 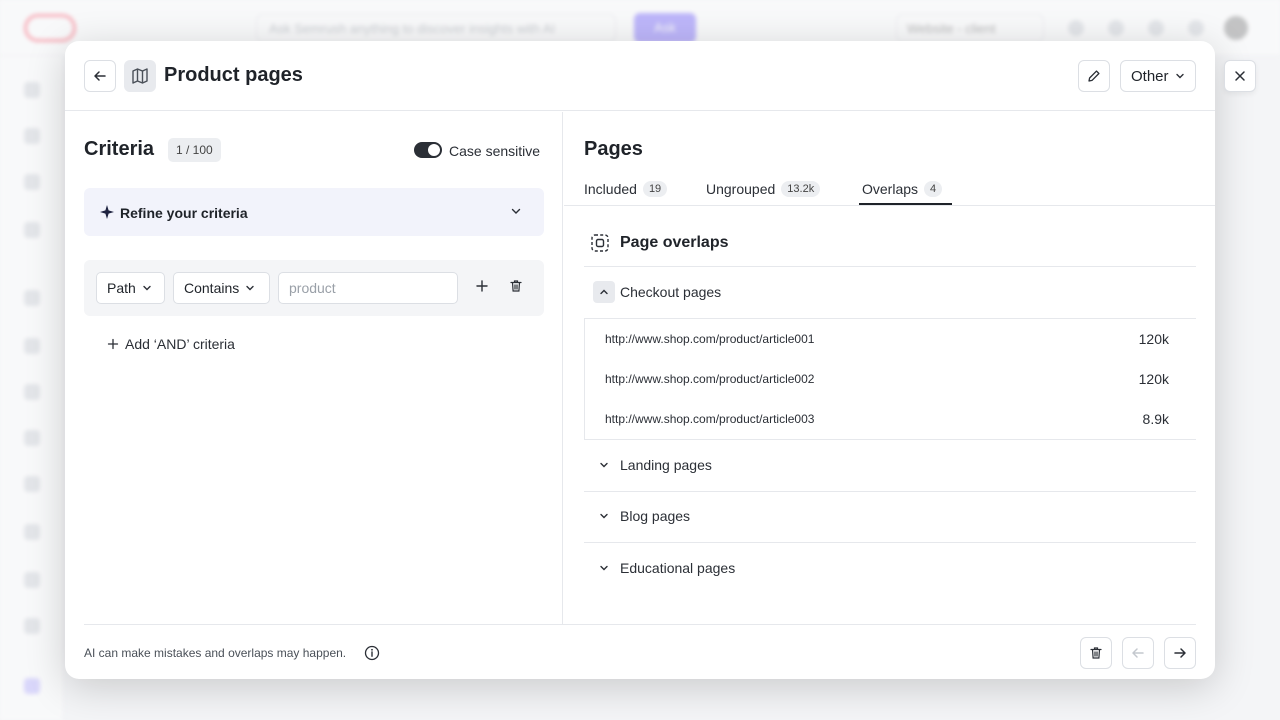 I want to click on background-ask-button: Ask, so click(x=665, y=28).